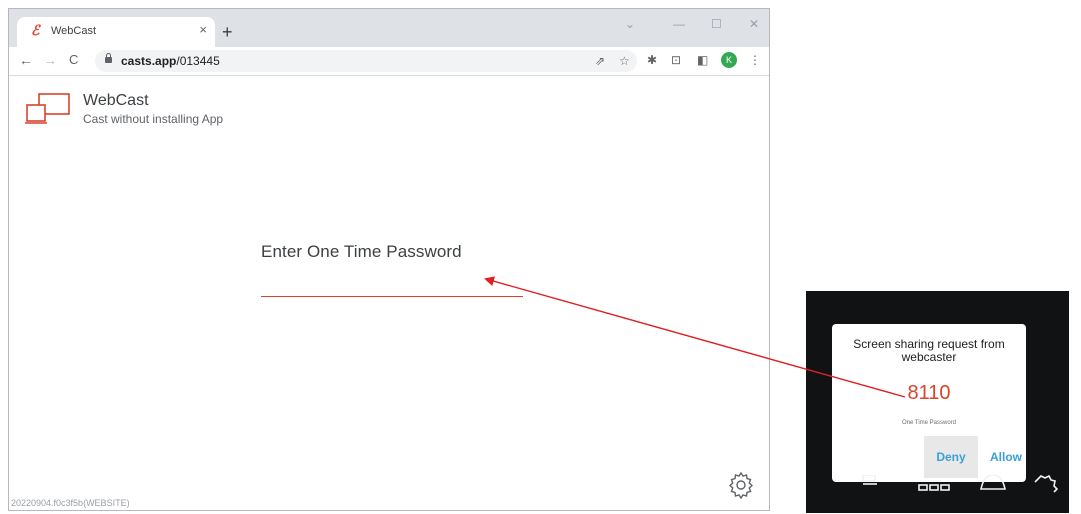 The width and height of the screenshot is (1081, 514). Describe the element at coordinates (993, 482) in the screenshot. I see `tv-dock-home-icon` at that location.